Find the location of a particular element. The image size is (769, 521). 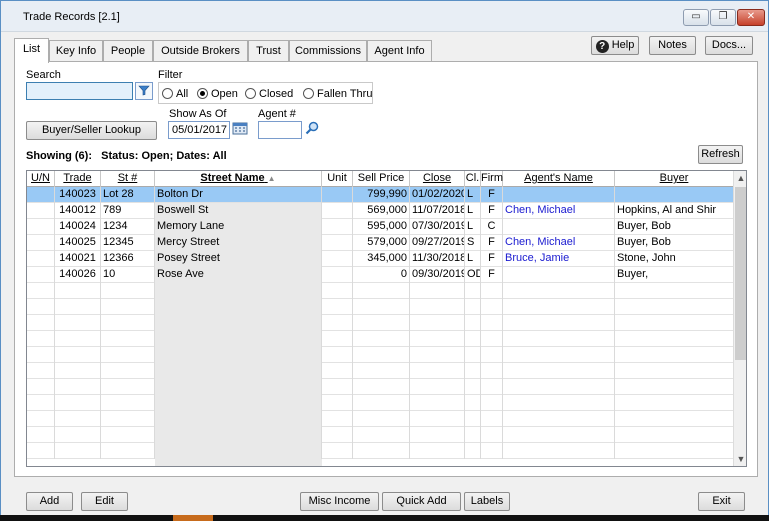

col-header-firm: Firm is located at coordinates (492, 179).